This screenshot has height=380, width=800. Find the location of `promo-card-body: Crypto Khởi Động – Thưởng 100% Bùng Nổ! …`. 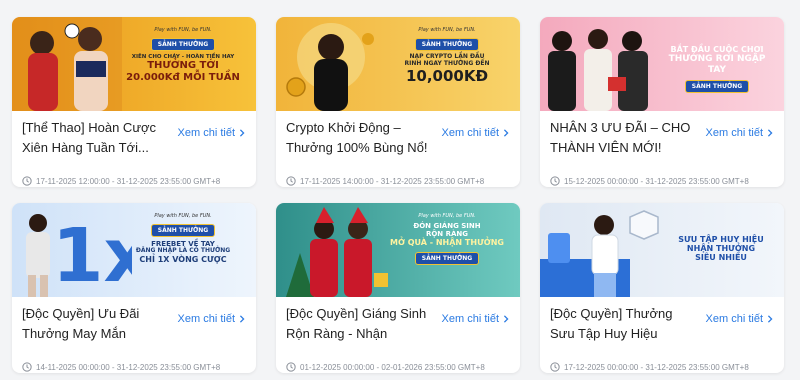

promo-card-body: Crypto Khởi Động – Thưởng 100% Bùng Nổ! … is located at coordinates (398, 152).